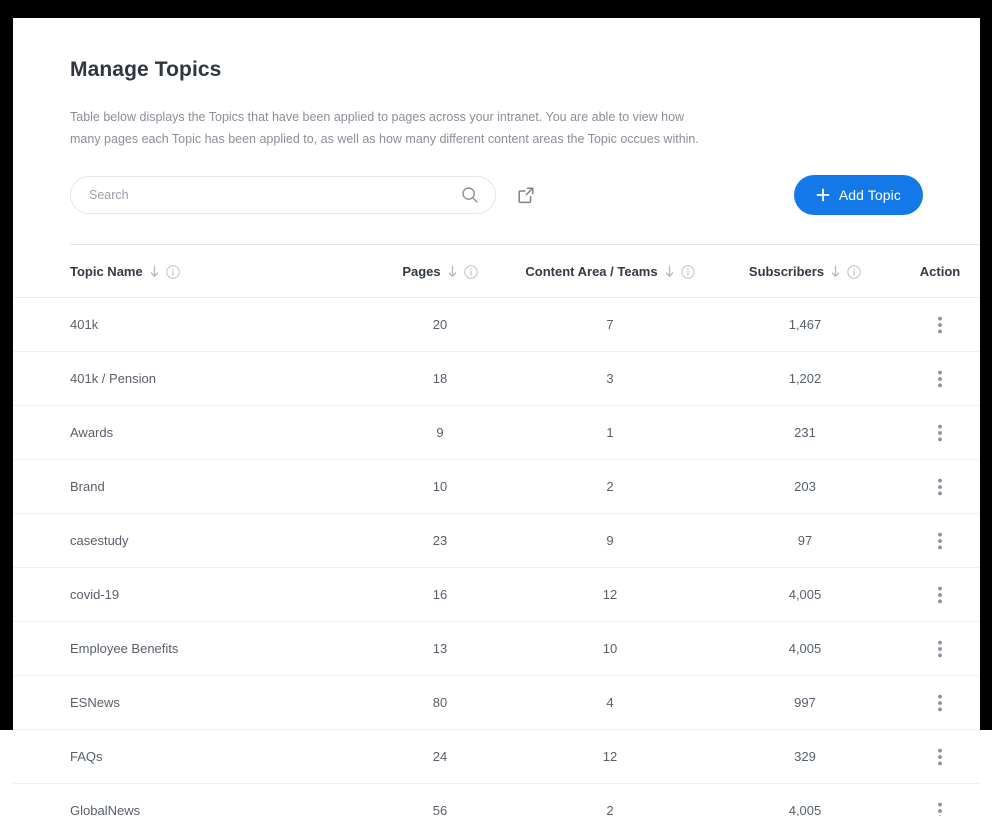 Image resolution: width=992 pixels, height=816 pixels. What do you see at coordinates (805, 324) in the screenshot?
I see `cell-subscribers: 1,467` at bounding box center [805, 324].